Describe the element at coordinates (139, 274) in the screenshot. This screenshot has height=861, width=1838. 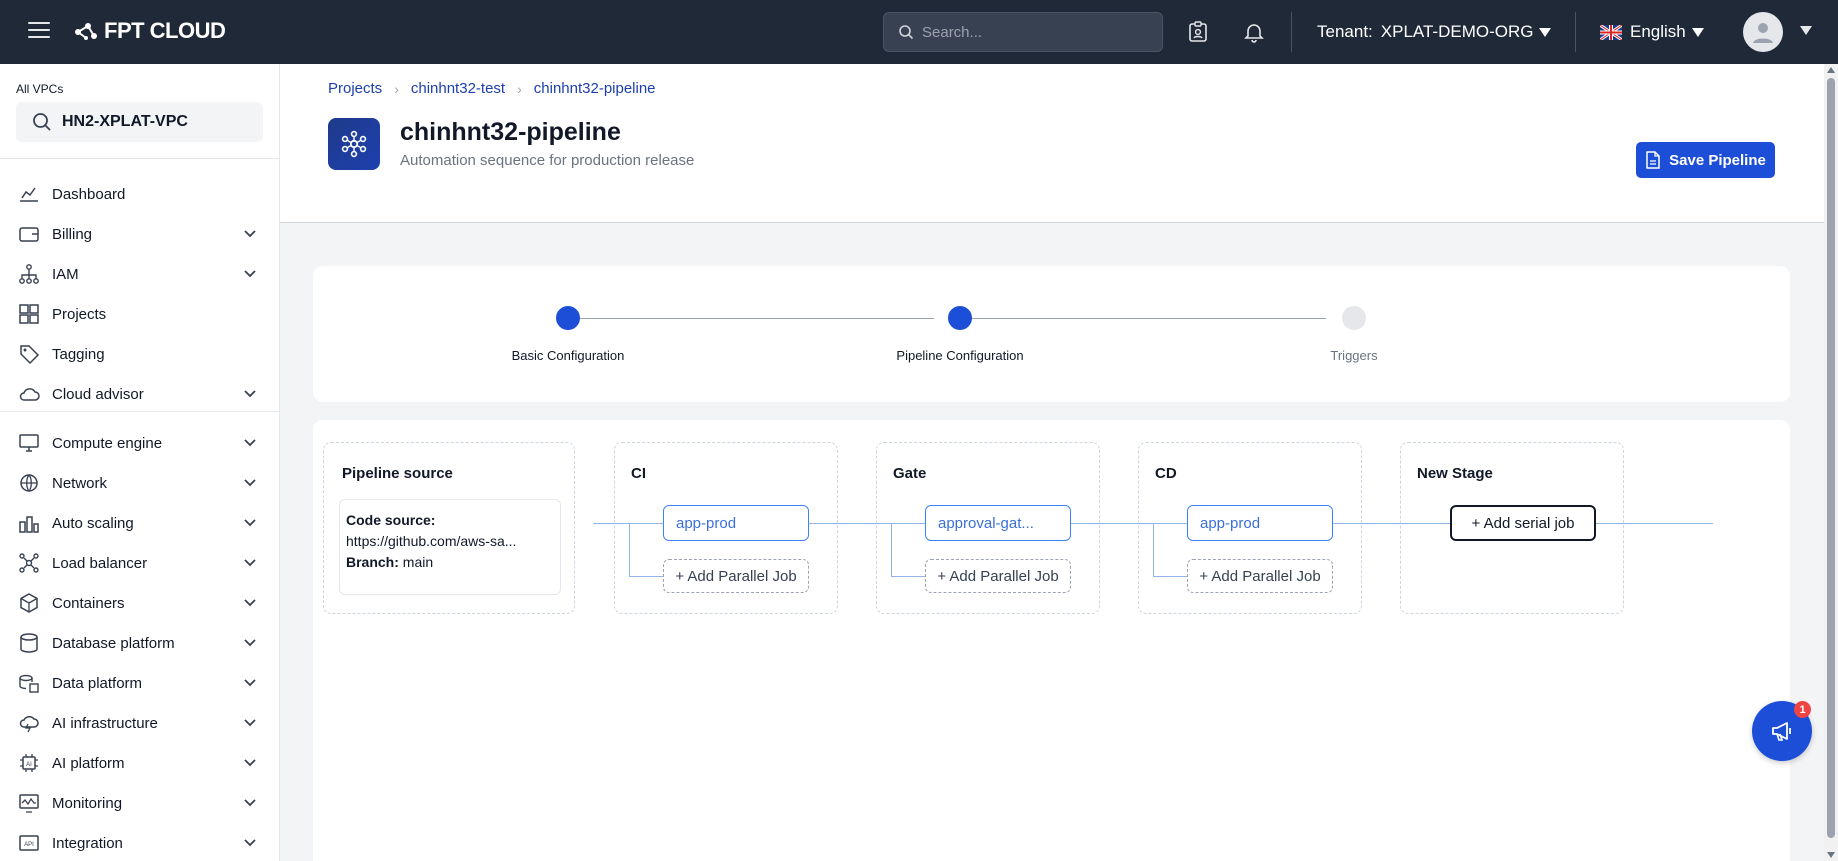
I see `sidebar-item-iam: IAM` at that location.